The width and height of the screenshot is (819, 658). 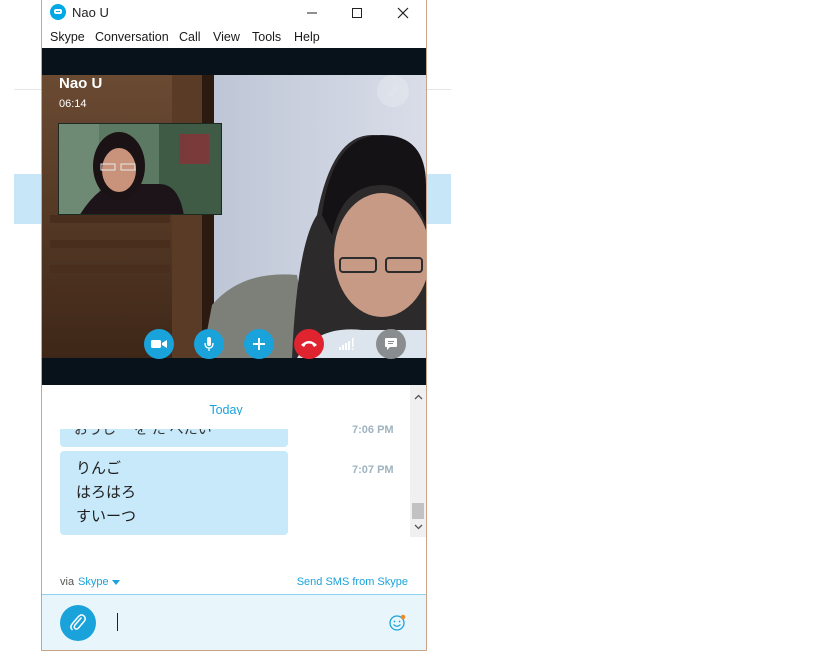 I want to click on send-sms-link: Send SMS from Skype, so click(x=352, y=582).